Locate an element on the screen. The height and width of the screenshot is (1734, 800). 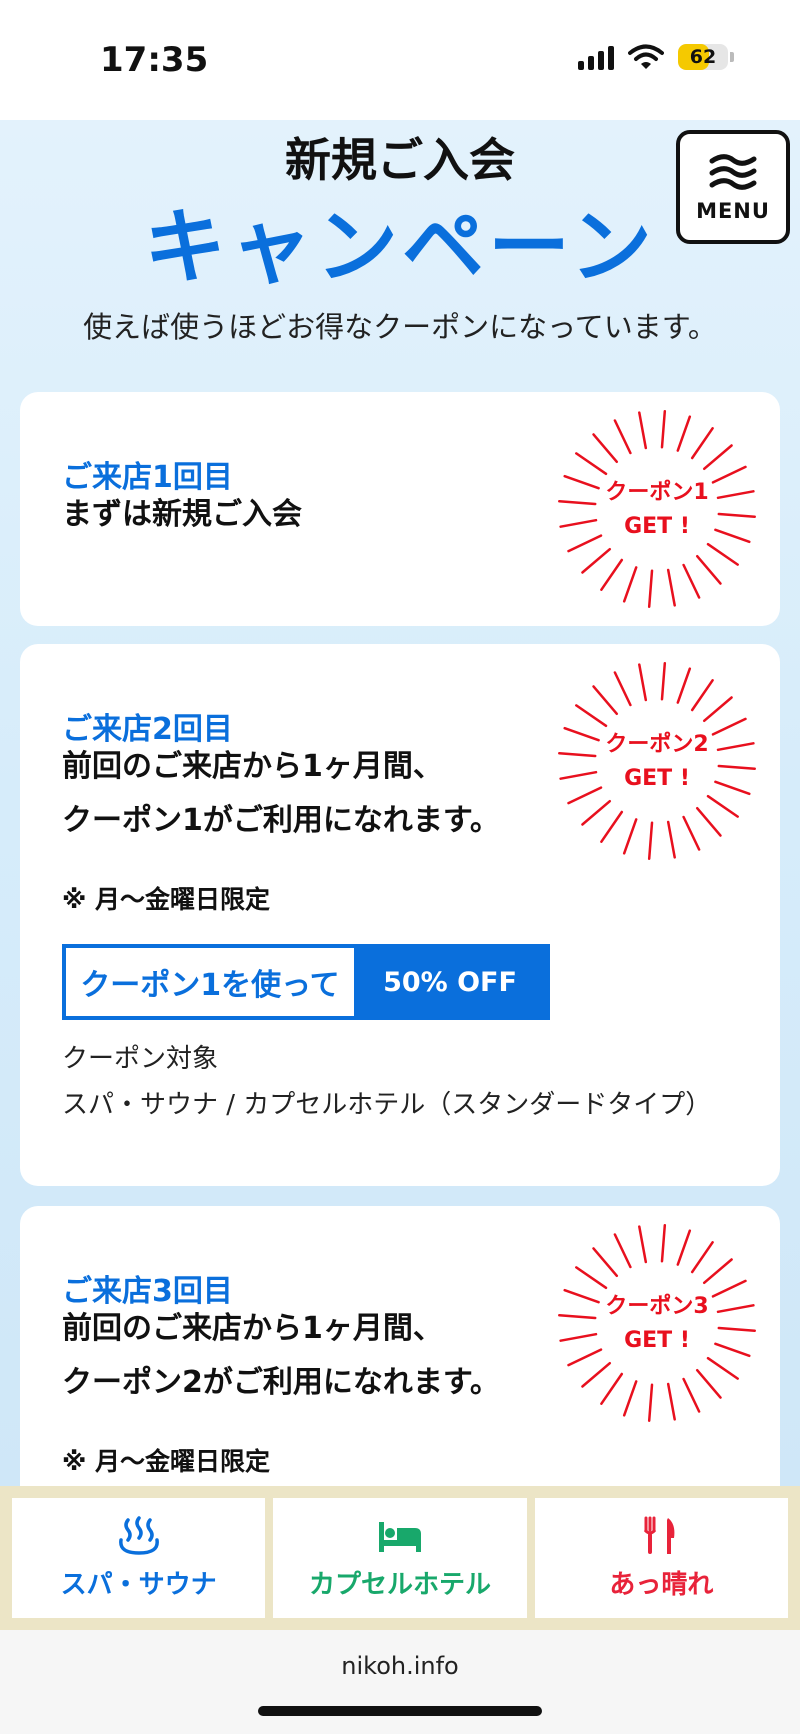
visit-description: 前回のご来店から1ヶ月間、 クーポン2がご利用になれます。 is located at coordinates (281, 1356).